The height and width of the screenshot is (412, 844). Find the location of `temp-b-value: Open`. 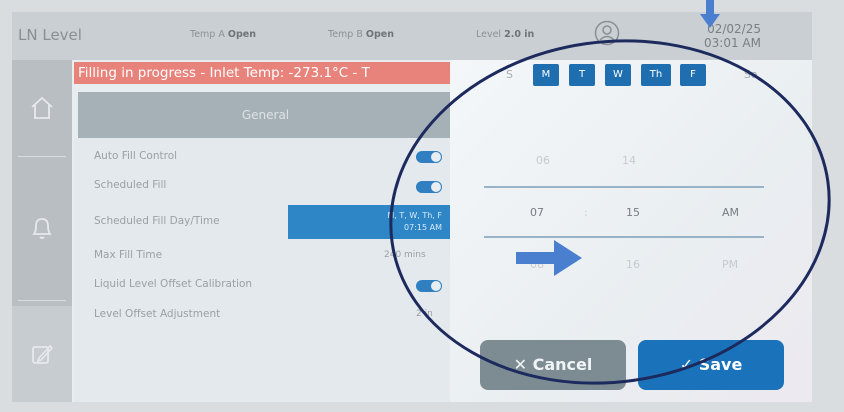

temp-b-value: Open is located at coordinates (379, 34).